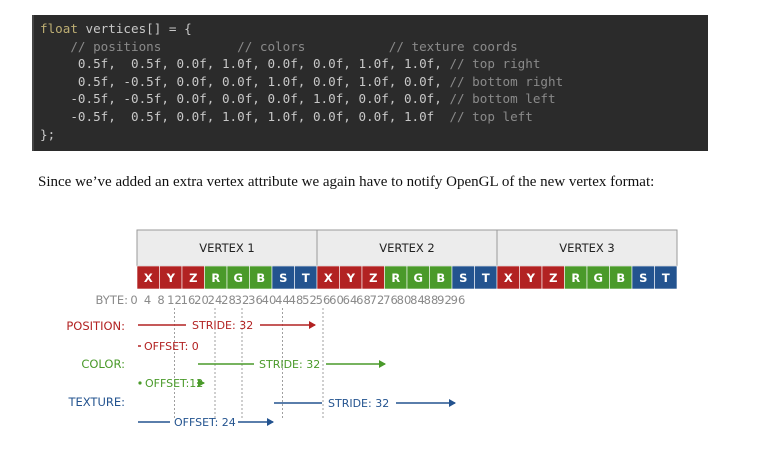  Describe the element at coordinates (95, 326) in the screenshot. I see `position-row-label: POSITION:` at that location.